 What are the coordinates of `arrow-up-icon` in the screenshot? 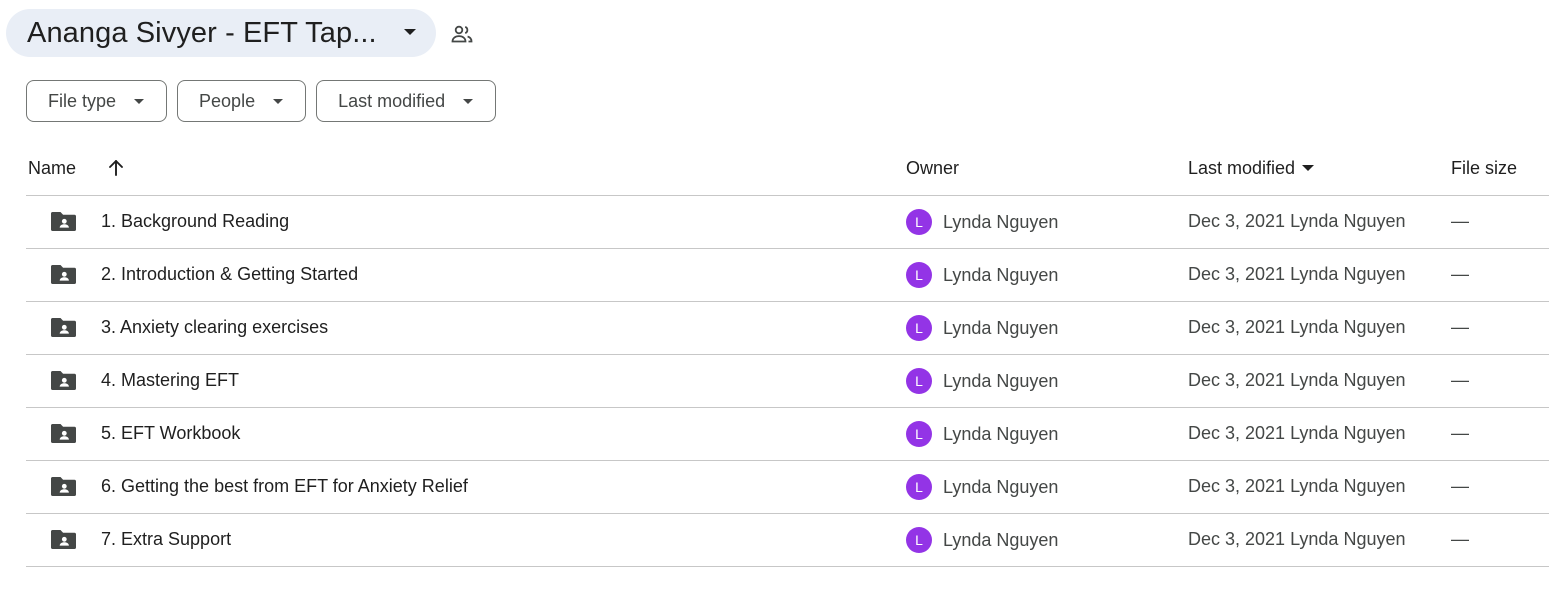 It's located at (116, 168).